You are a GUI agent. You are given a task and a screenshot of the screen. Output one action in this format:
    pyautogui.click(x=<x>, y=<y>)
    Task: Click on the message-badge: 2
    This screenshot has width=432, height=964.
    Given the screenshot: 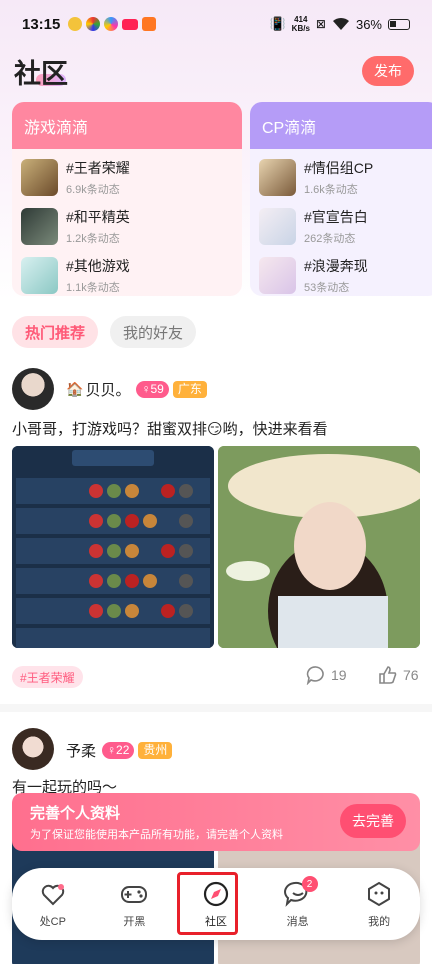 What is the action you would take?
    pyautogui.click(x=309, y=884)
    